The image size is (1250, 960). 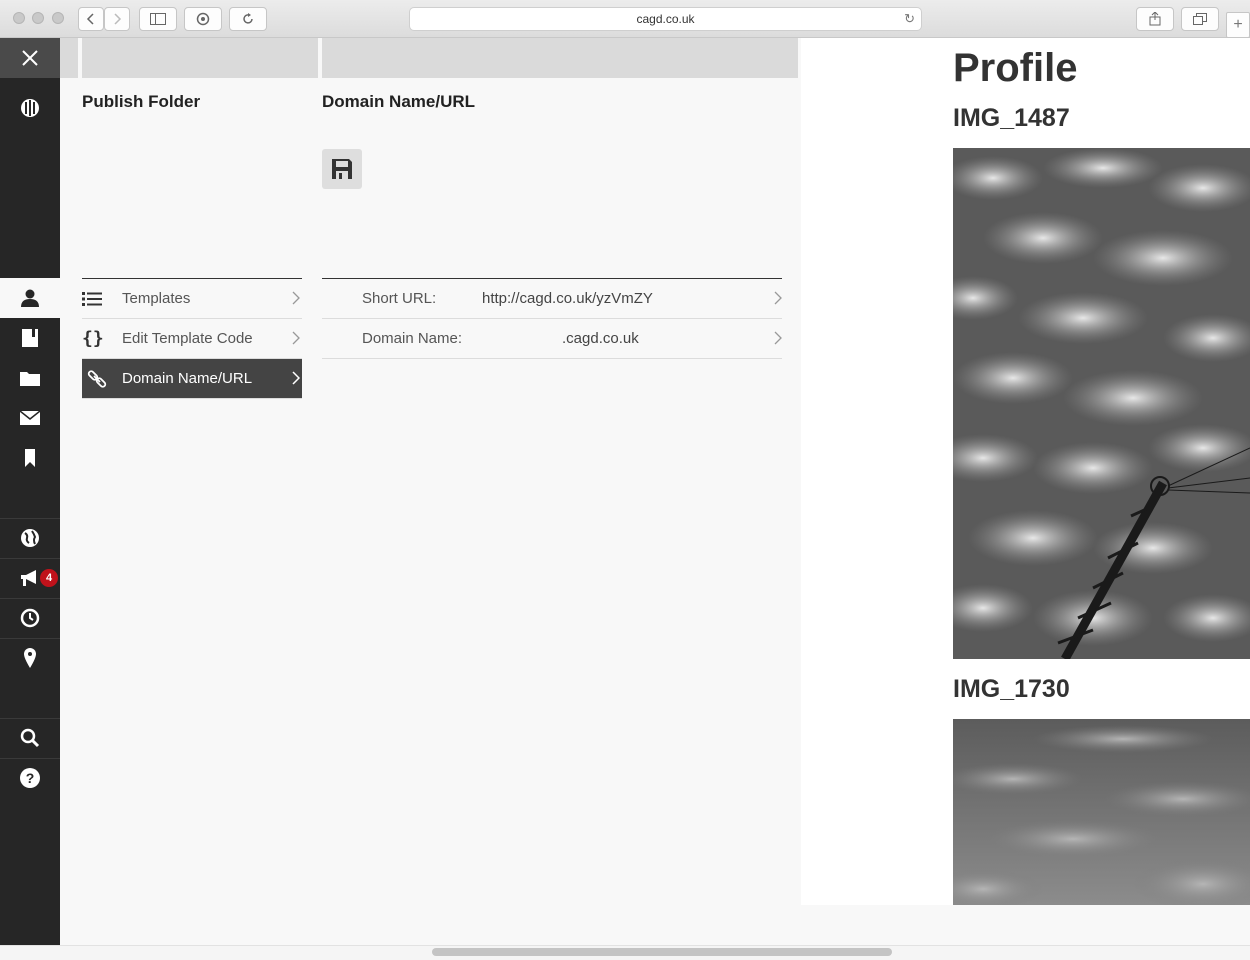 I want to click on domain-panel-title: Domain Name/URL, so click(x=399, y=101).